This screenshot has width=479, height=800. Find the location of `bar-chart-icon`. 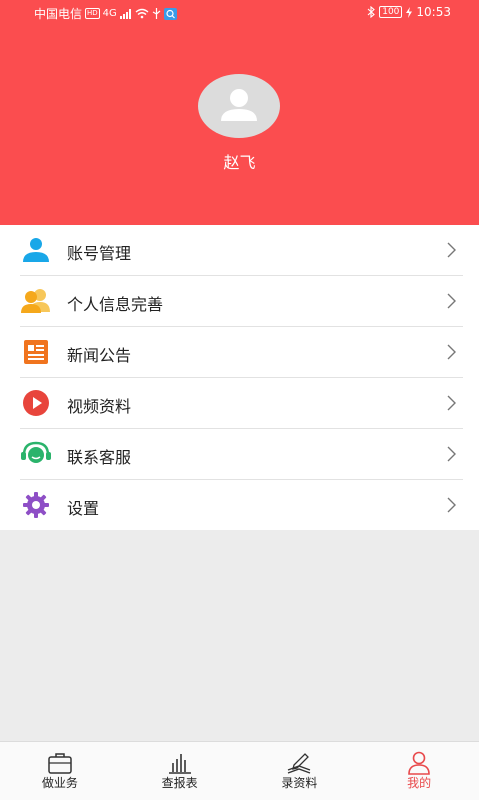

bar-chart-icon is located at coordinates (179, 764).